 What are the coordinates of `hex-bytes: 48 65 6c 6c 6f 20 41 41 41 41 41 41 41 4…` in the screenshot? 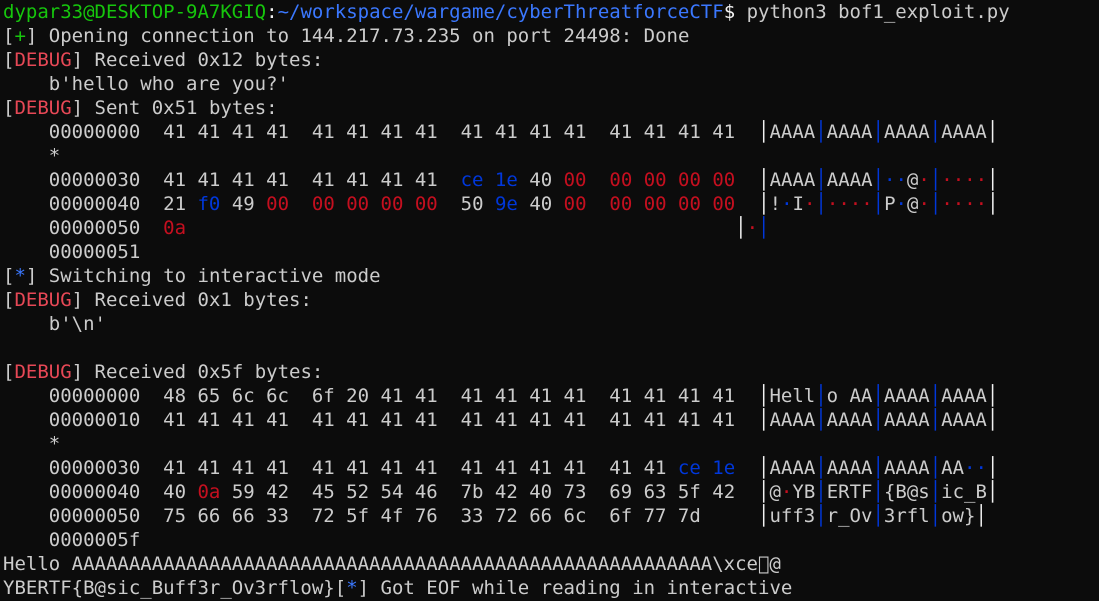 It's located at (449, 396).